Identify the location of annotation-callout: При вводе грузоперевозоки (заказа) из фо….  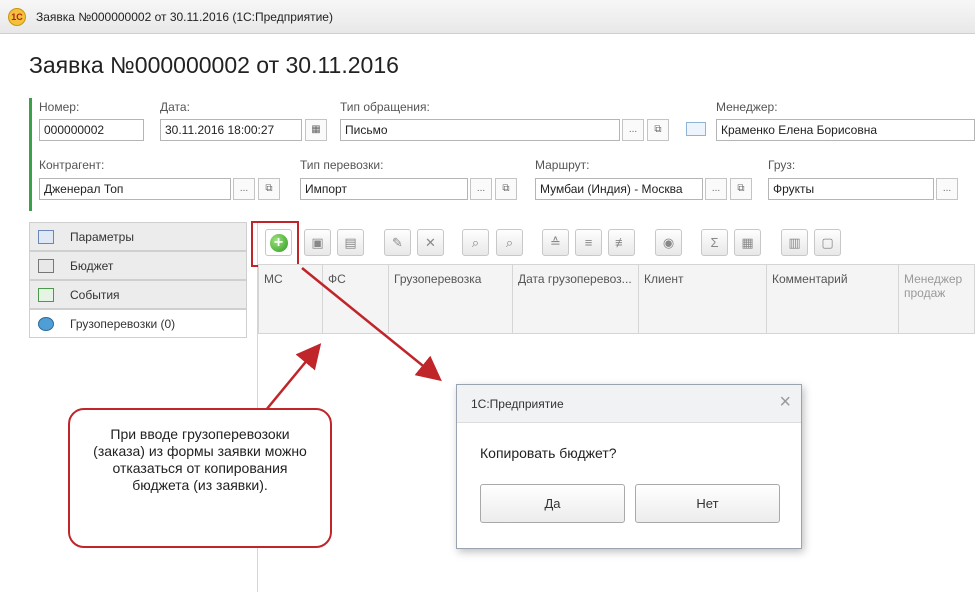
(200, 478).